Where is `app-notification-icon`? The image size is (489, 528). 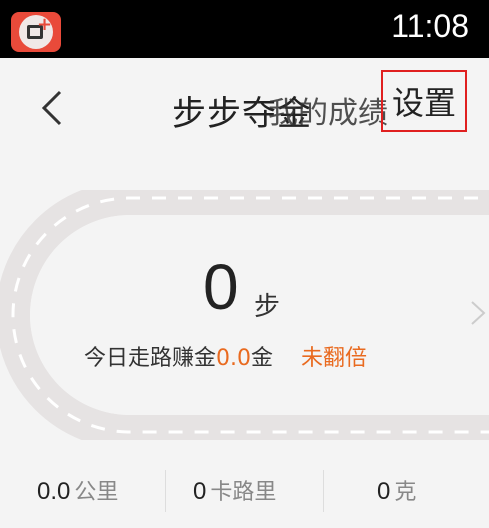 app-notification-icon is located at coordinates (36, 32).